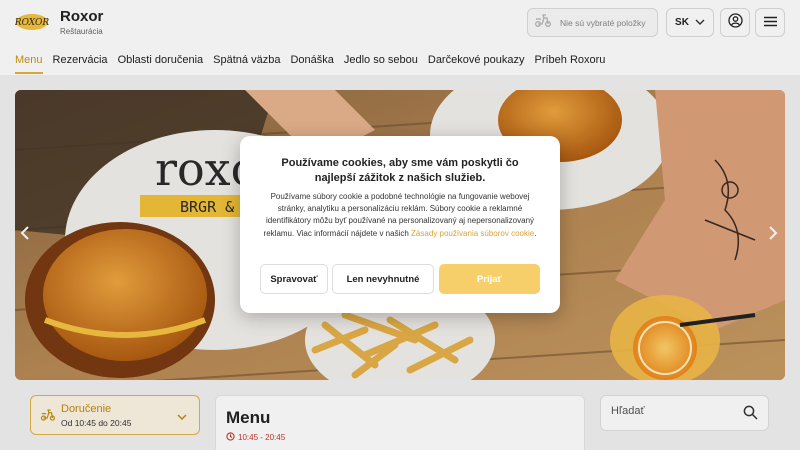  I want to click on accept-cookies-button: Prijať, so click(489, 279).